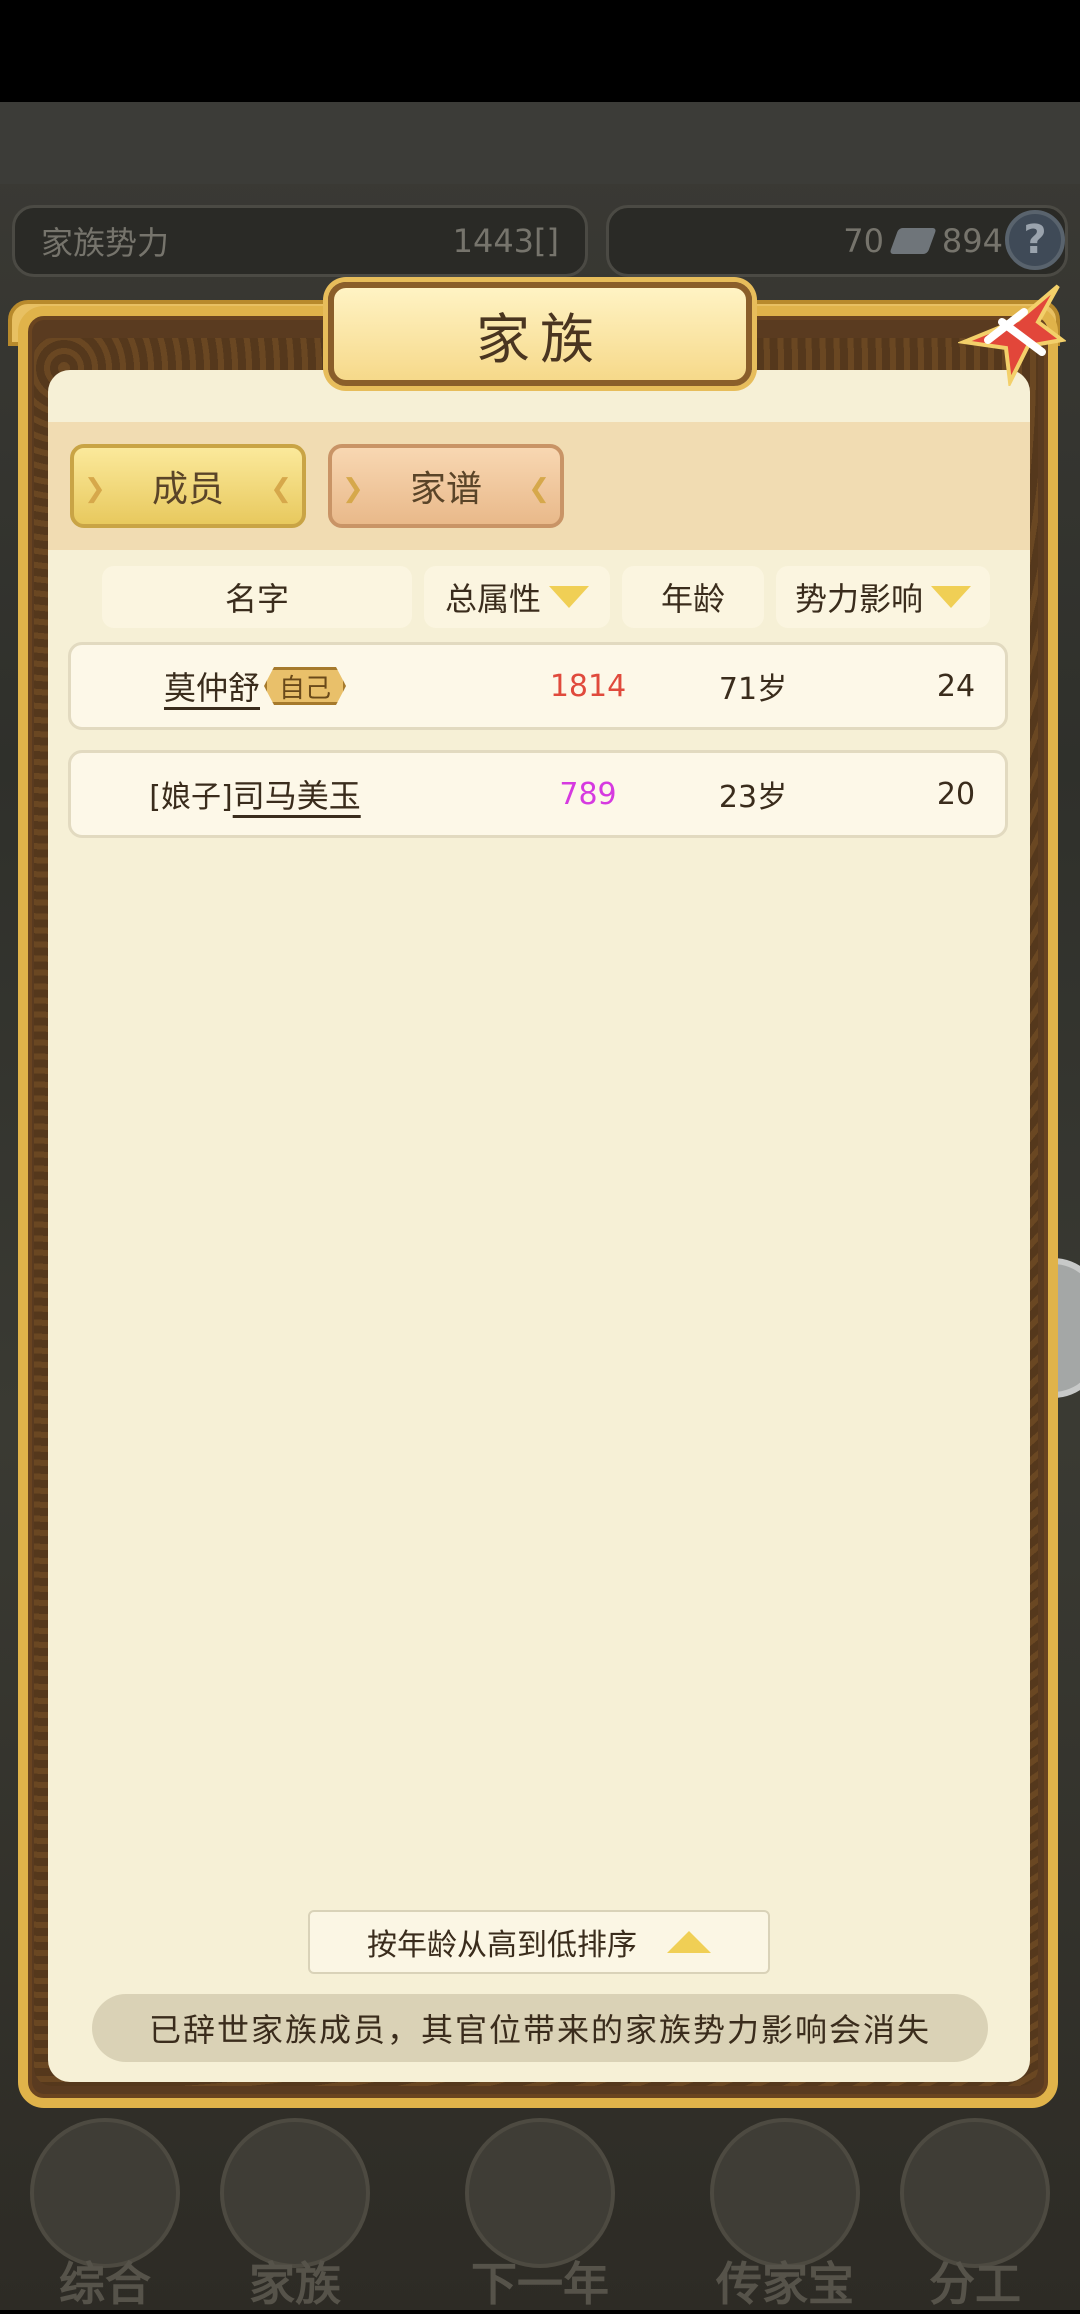 The width and height of the screenshot is (1080, 2314). I want to click on self-badge: 自己, so click(305, 686).